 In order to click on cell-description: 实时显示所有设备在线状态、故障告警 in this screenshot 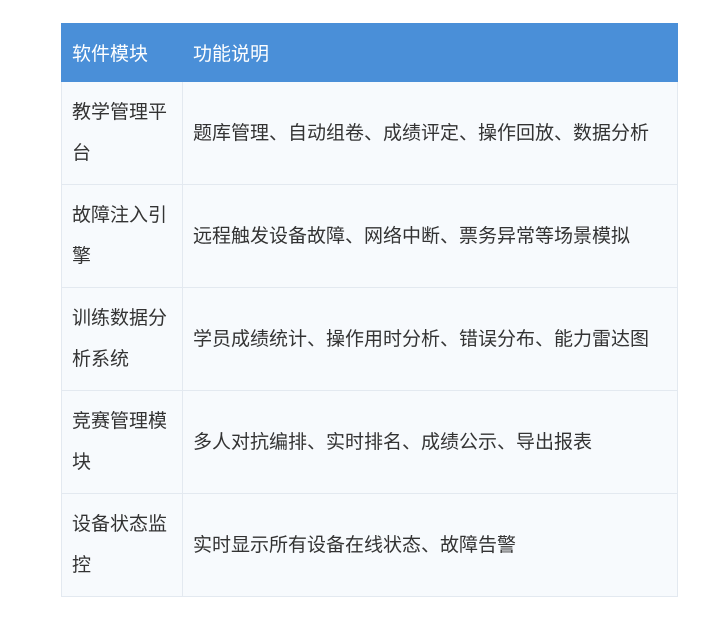, I will do `click(430, 545)`.